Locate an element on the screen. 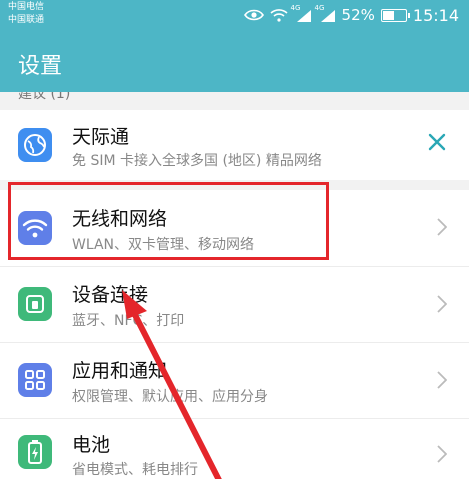  suggestion-subtitle: 免 SIM 卡接入全球多国 (地区) 精品网络 is located at coordinates (197, 161).